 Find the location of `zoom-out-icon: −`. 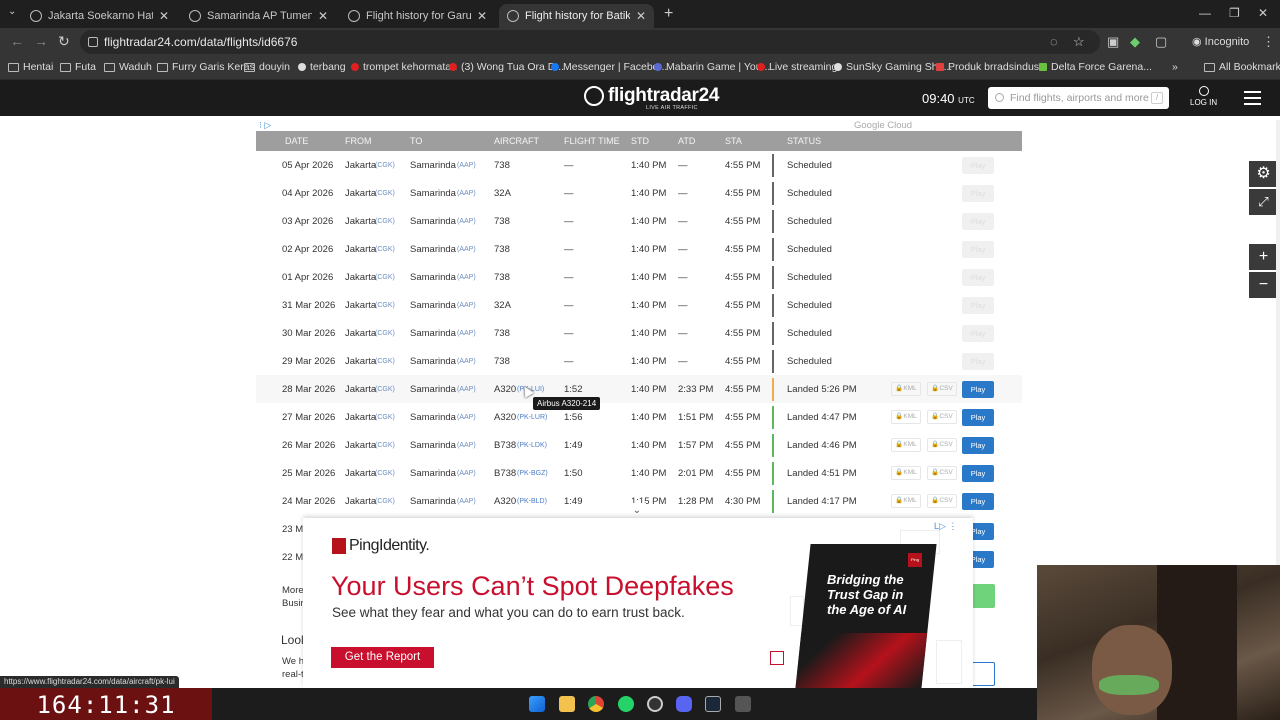

zoom-out-icon: − is located at coordinates (1263, 285).